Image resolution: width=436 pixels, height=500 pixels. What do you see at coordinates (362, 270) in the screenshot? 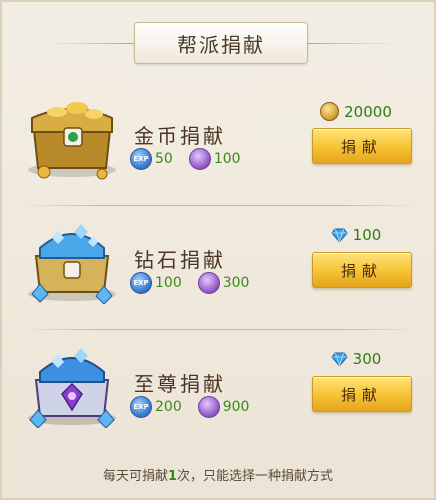
I see `donate-diamond-button: 捐献` at bounding box center [362, 270].